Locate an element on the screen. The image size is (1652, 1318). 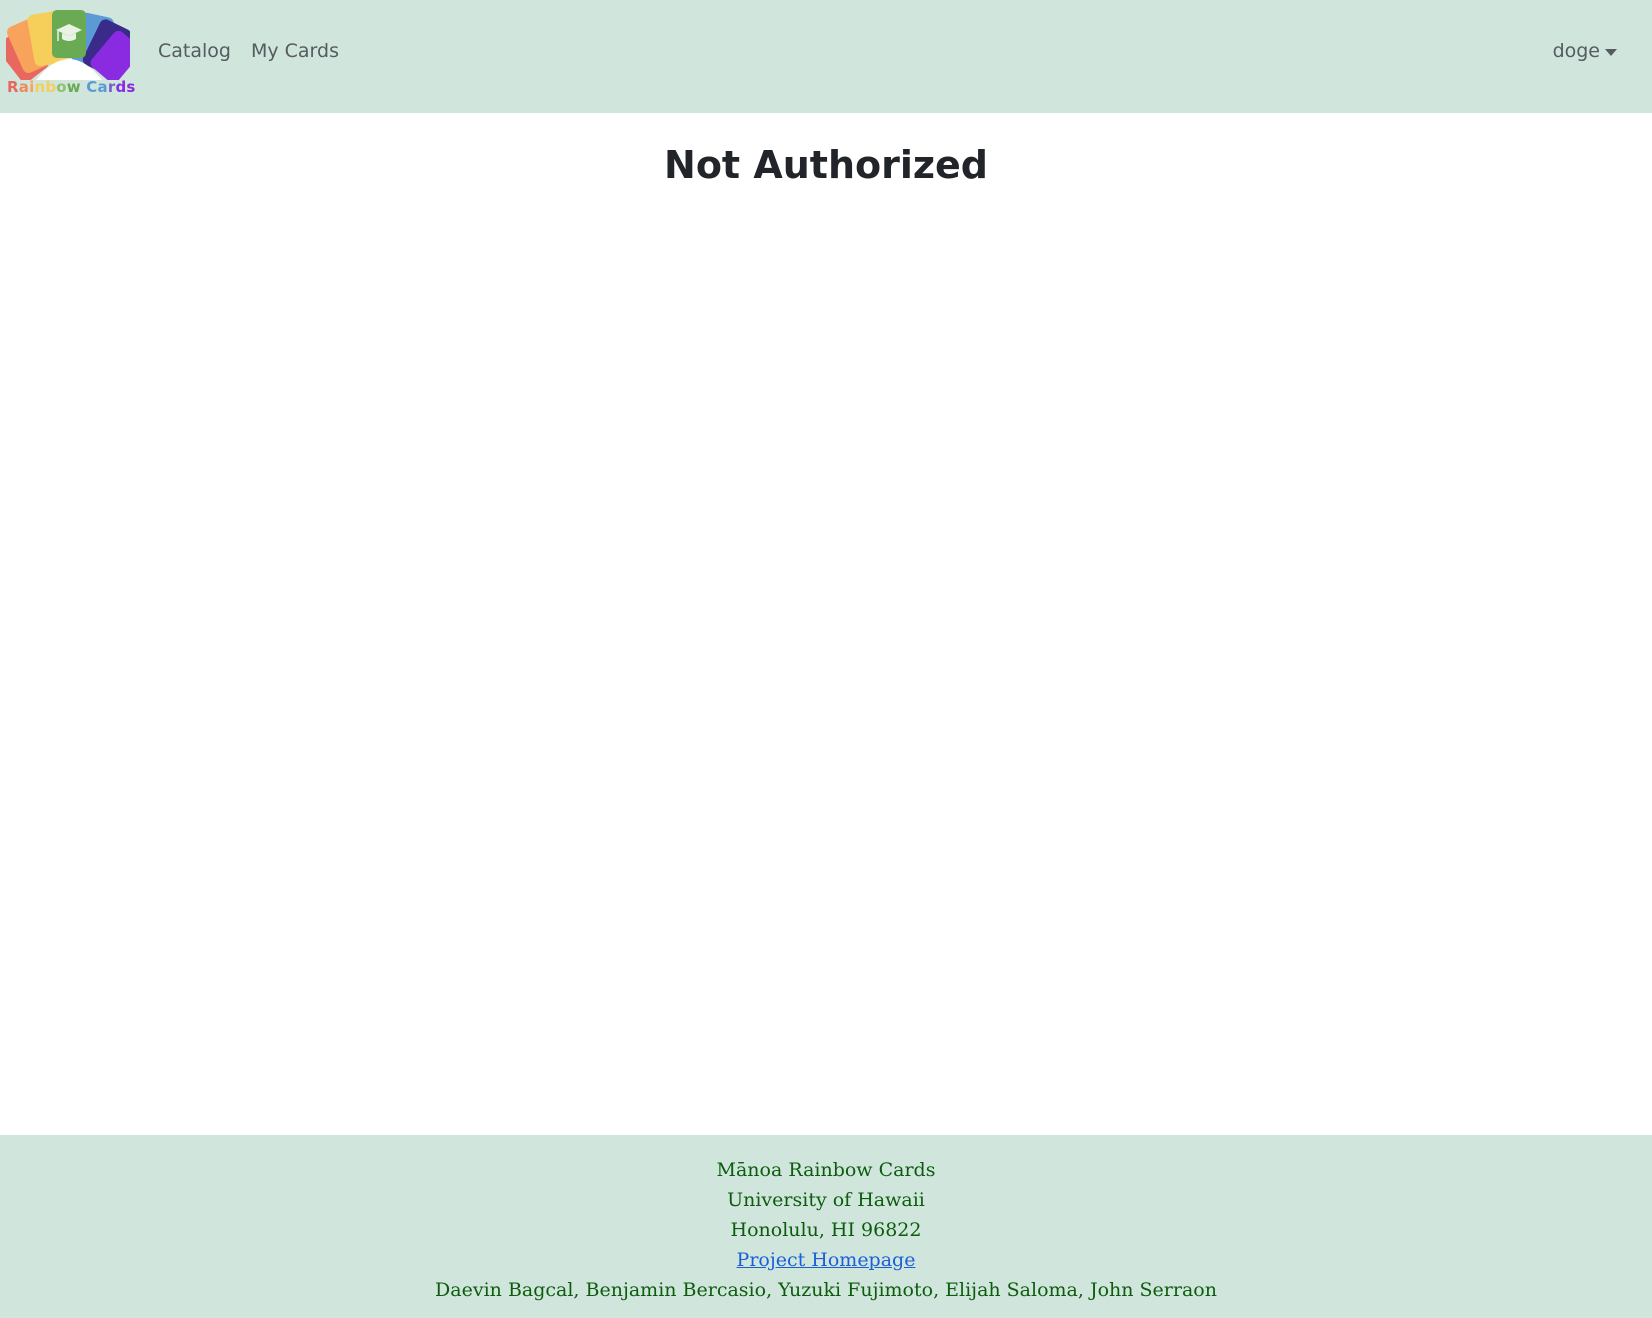
brand-letter: C is located at coordinates (92, 87).